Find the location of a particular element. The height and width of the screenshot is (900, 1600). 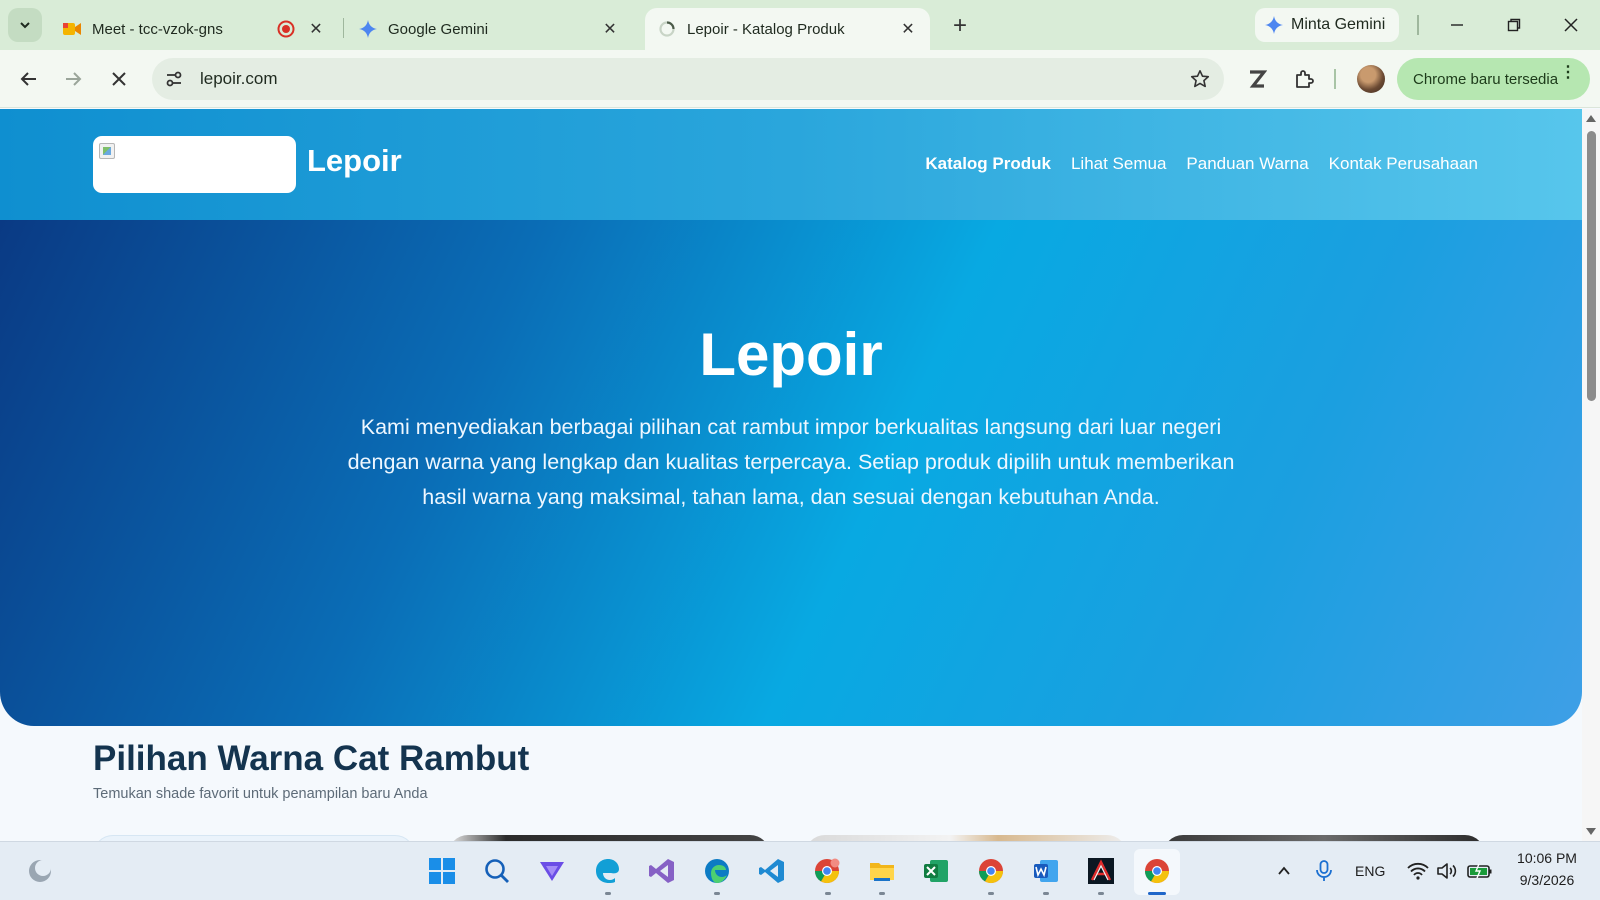

nav-katalog-produk: Katalog Produk is located at coordinates (988, 164).